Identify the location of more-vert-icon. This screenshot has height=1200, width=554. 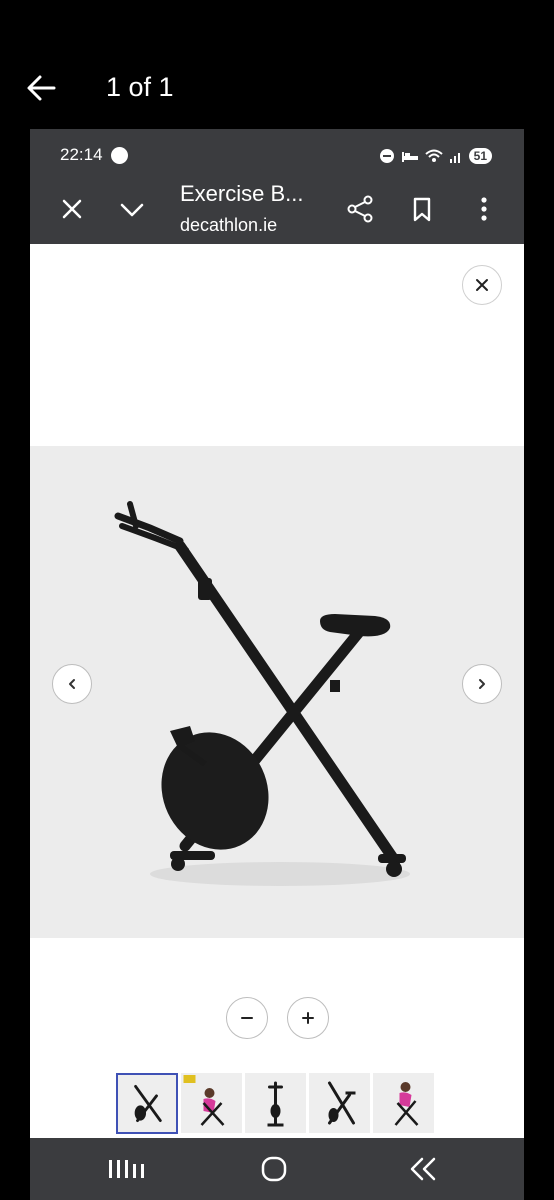
(484, 209).